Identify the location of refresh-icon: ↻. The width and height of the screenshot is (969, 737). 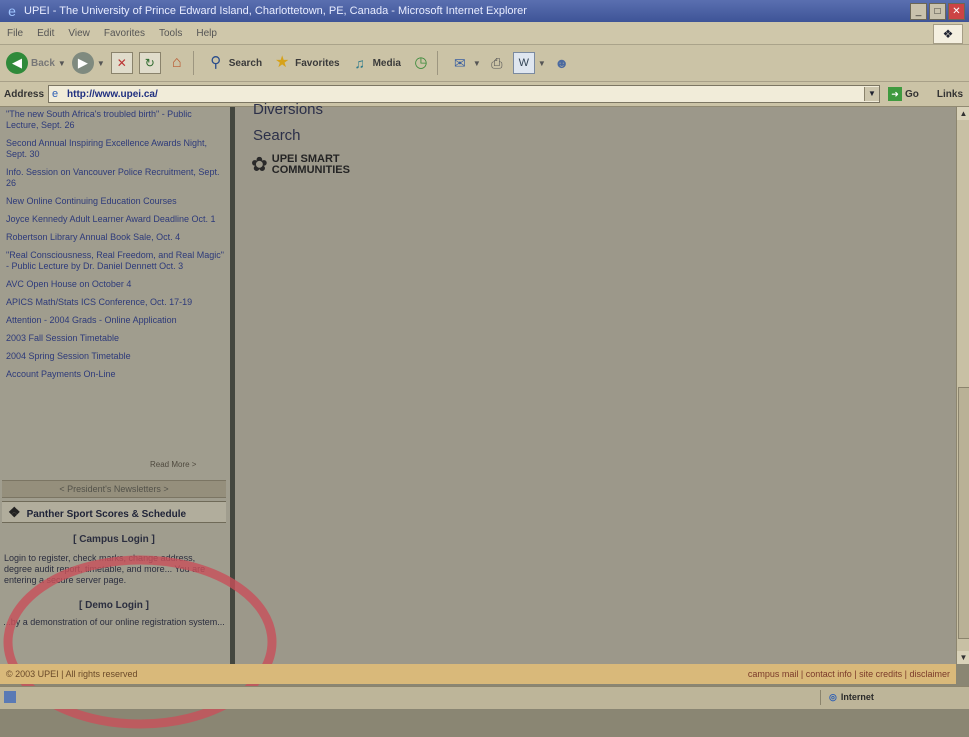
(149, 63).